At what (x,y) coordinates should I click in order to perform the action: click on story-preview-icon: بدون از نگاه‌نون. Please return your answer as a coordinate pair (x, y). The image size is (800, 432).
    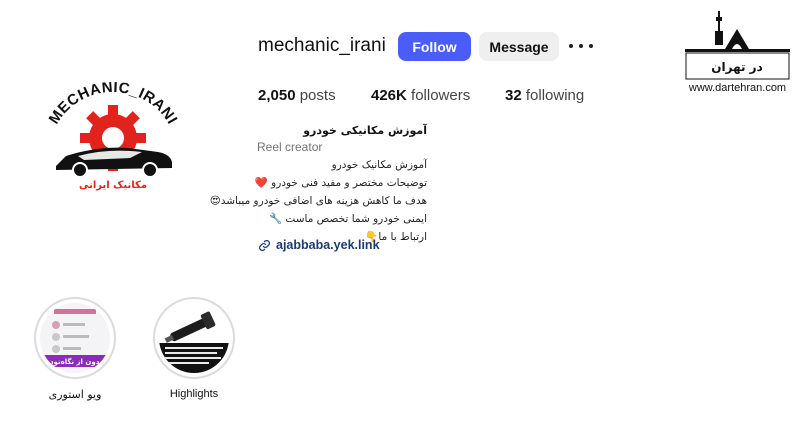
    Looking at the image, I should click on (75, 338).